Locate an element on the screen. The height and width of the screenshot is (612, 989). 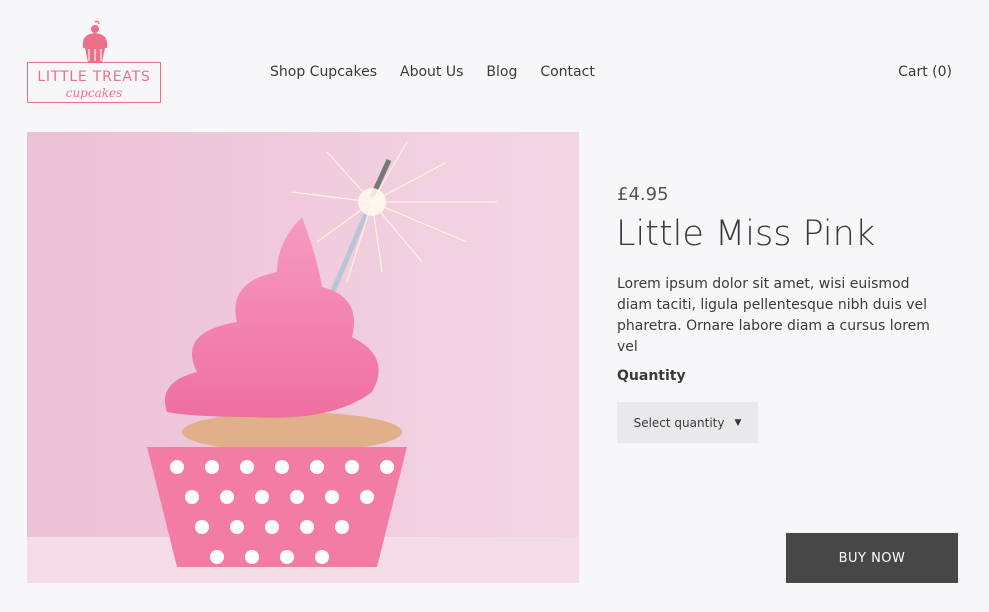
nav-blog: Blog is located at coordinates (501, 72).